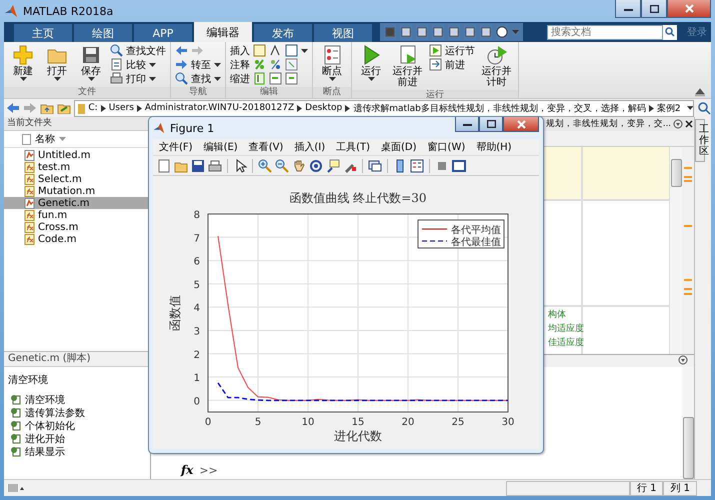  What do you see at coordinates (187, 470) in the screenshot?
I see `function-browser-button: fx` at bounding box center [187, 470].